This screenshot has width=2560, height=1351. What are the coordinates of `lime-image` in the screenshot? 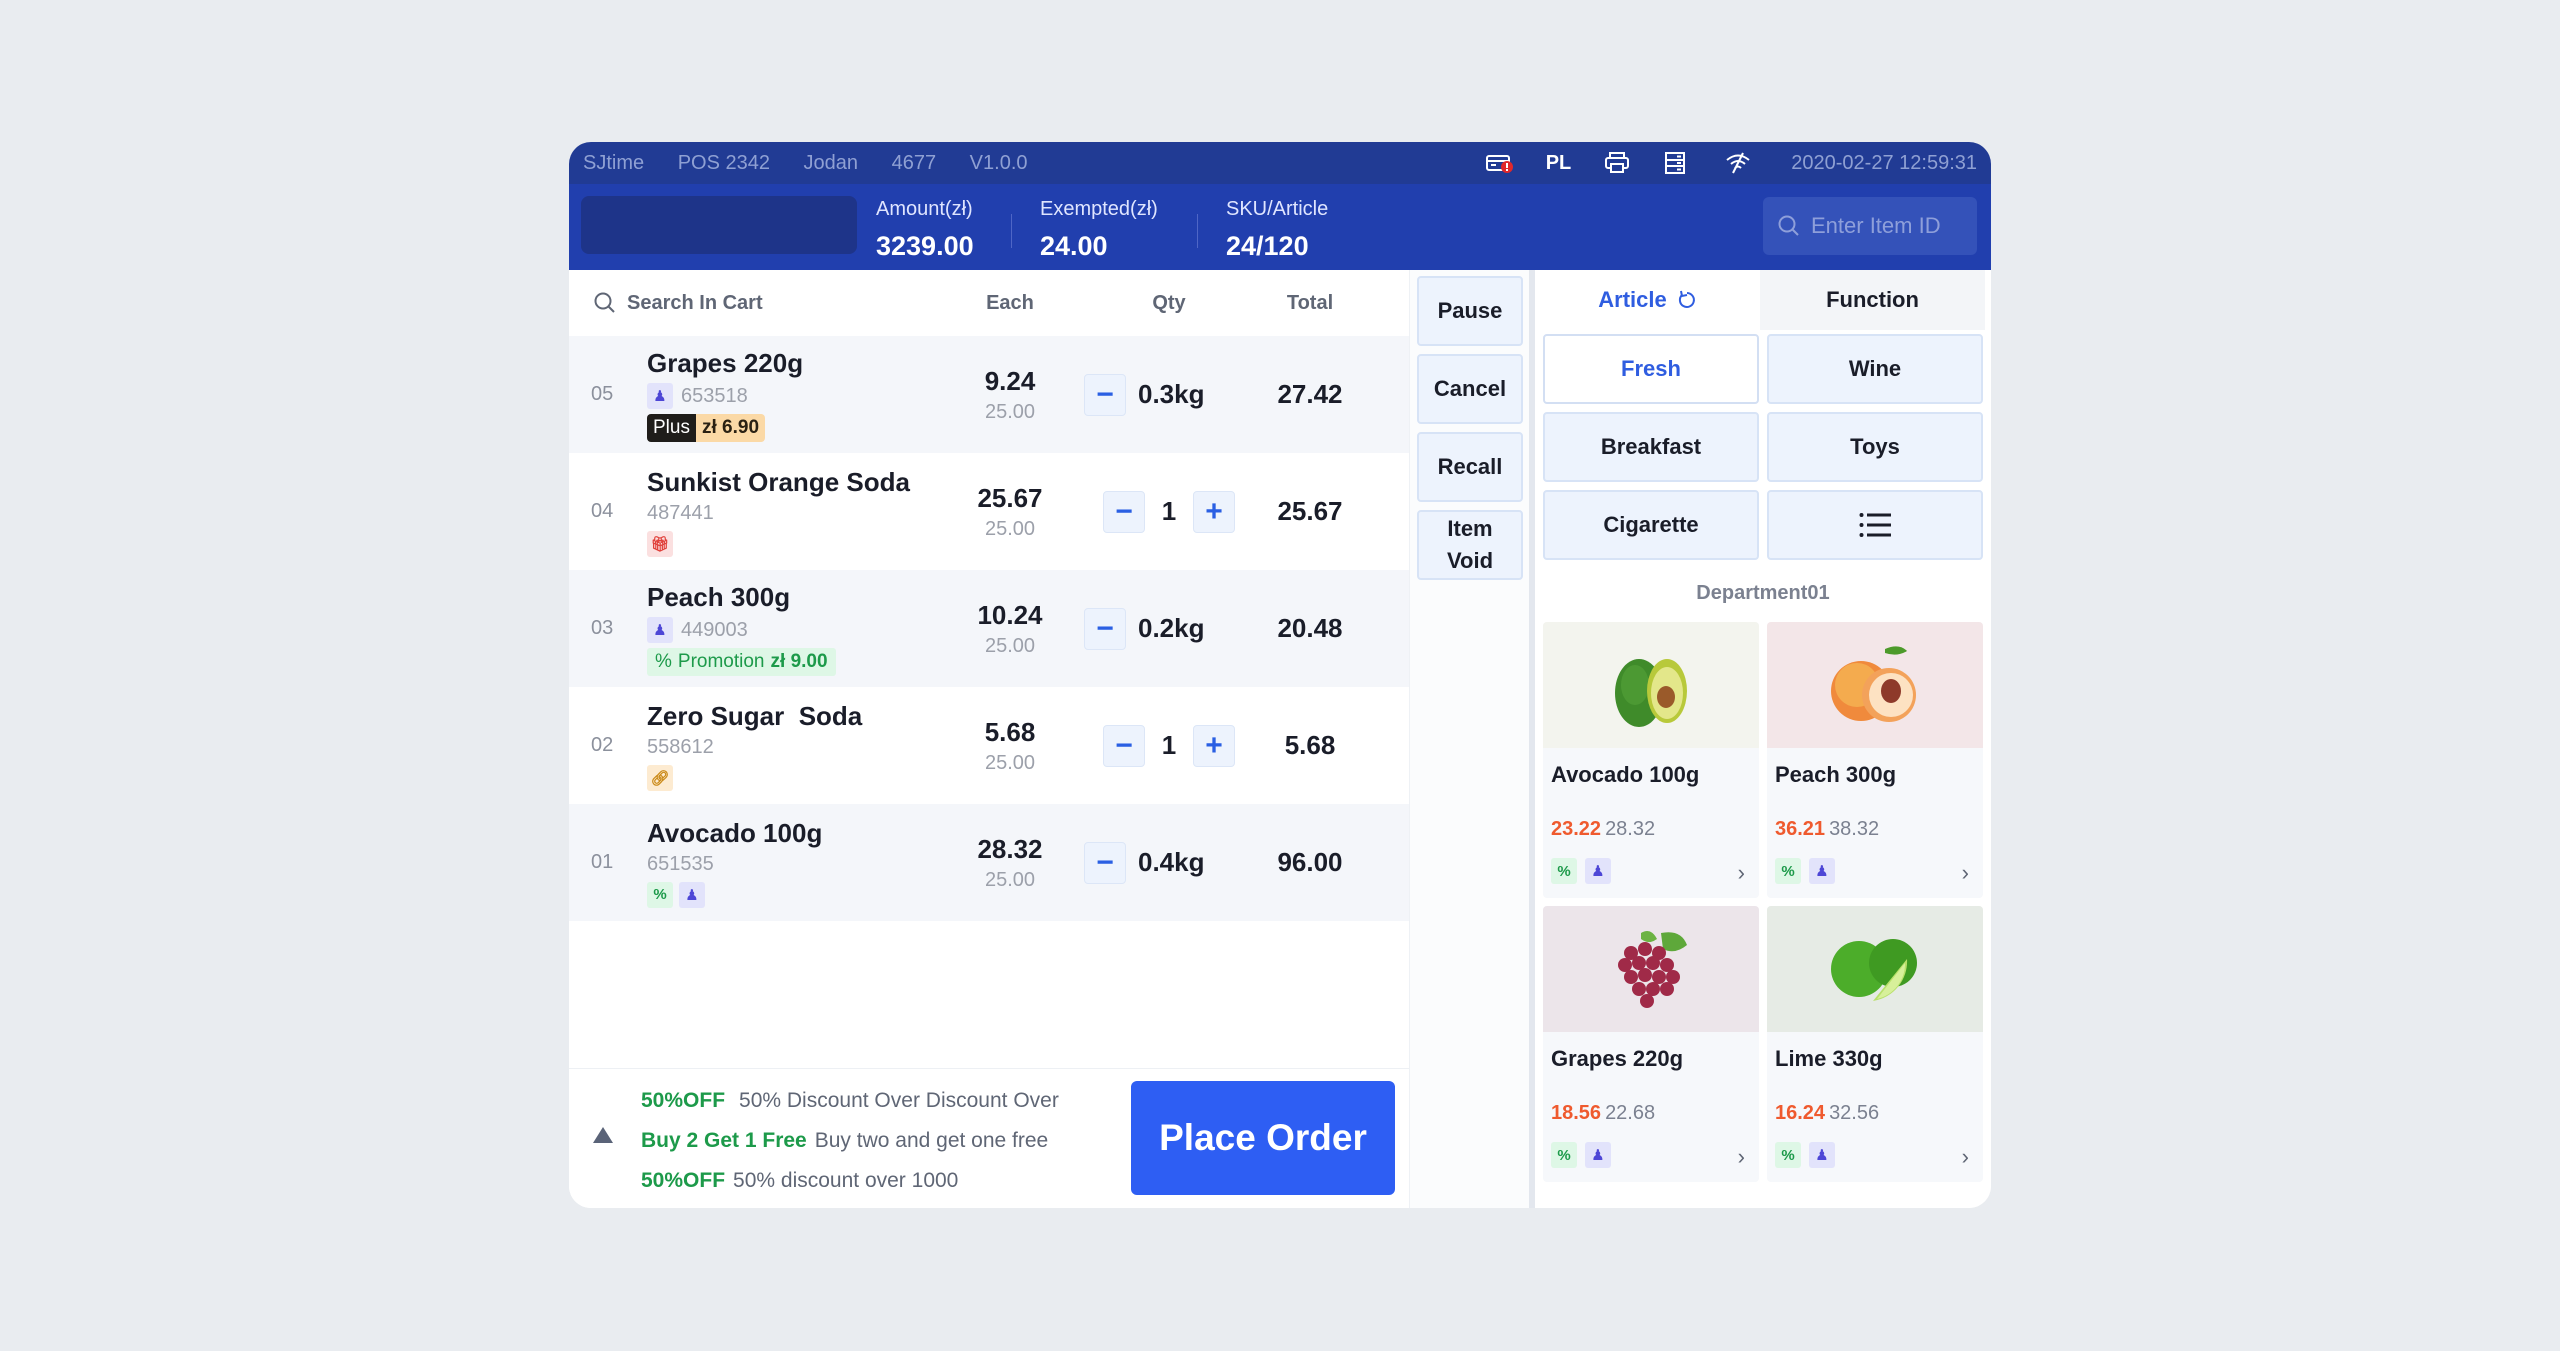 It's located at (1875, 969).